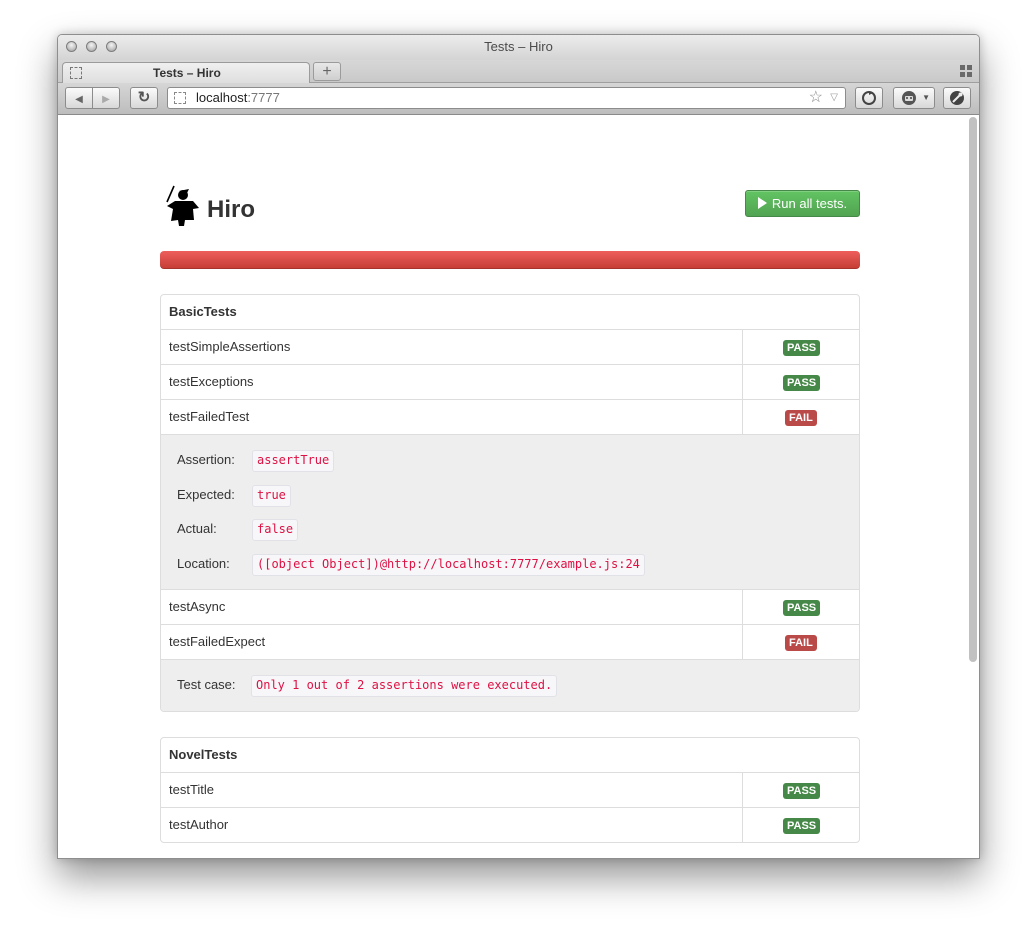 This screenshot has width=1035, height=937. I want to click on brand-name: Hiro, so click(231, 209).